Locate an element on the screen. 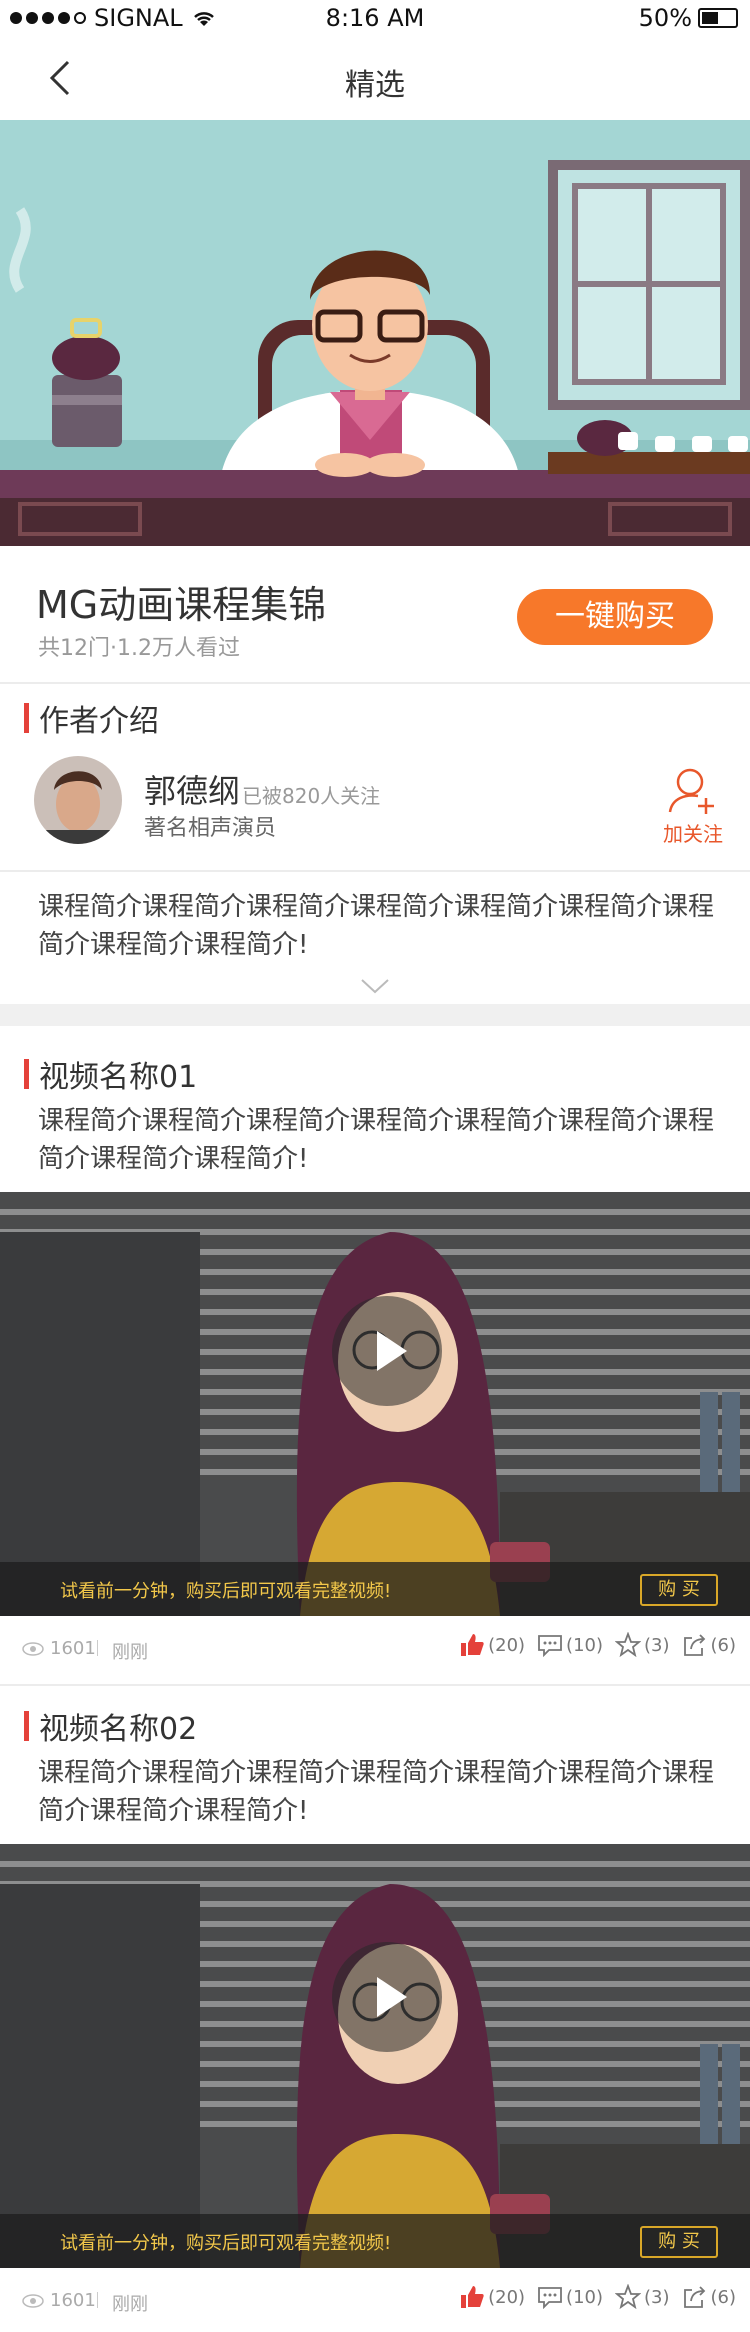 The width and height of the screenshot is (750, 2332). section-gap is located at coordinates (375, 1015).